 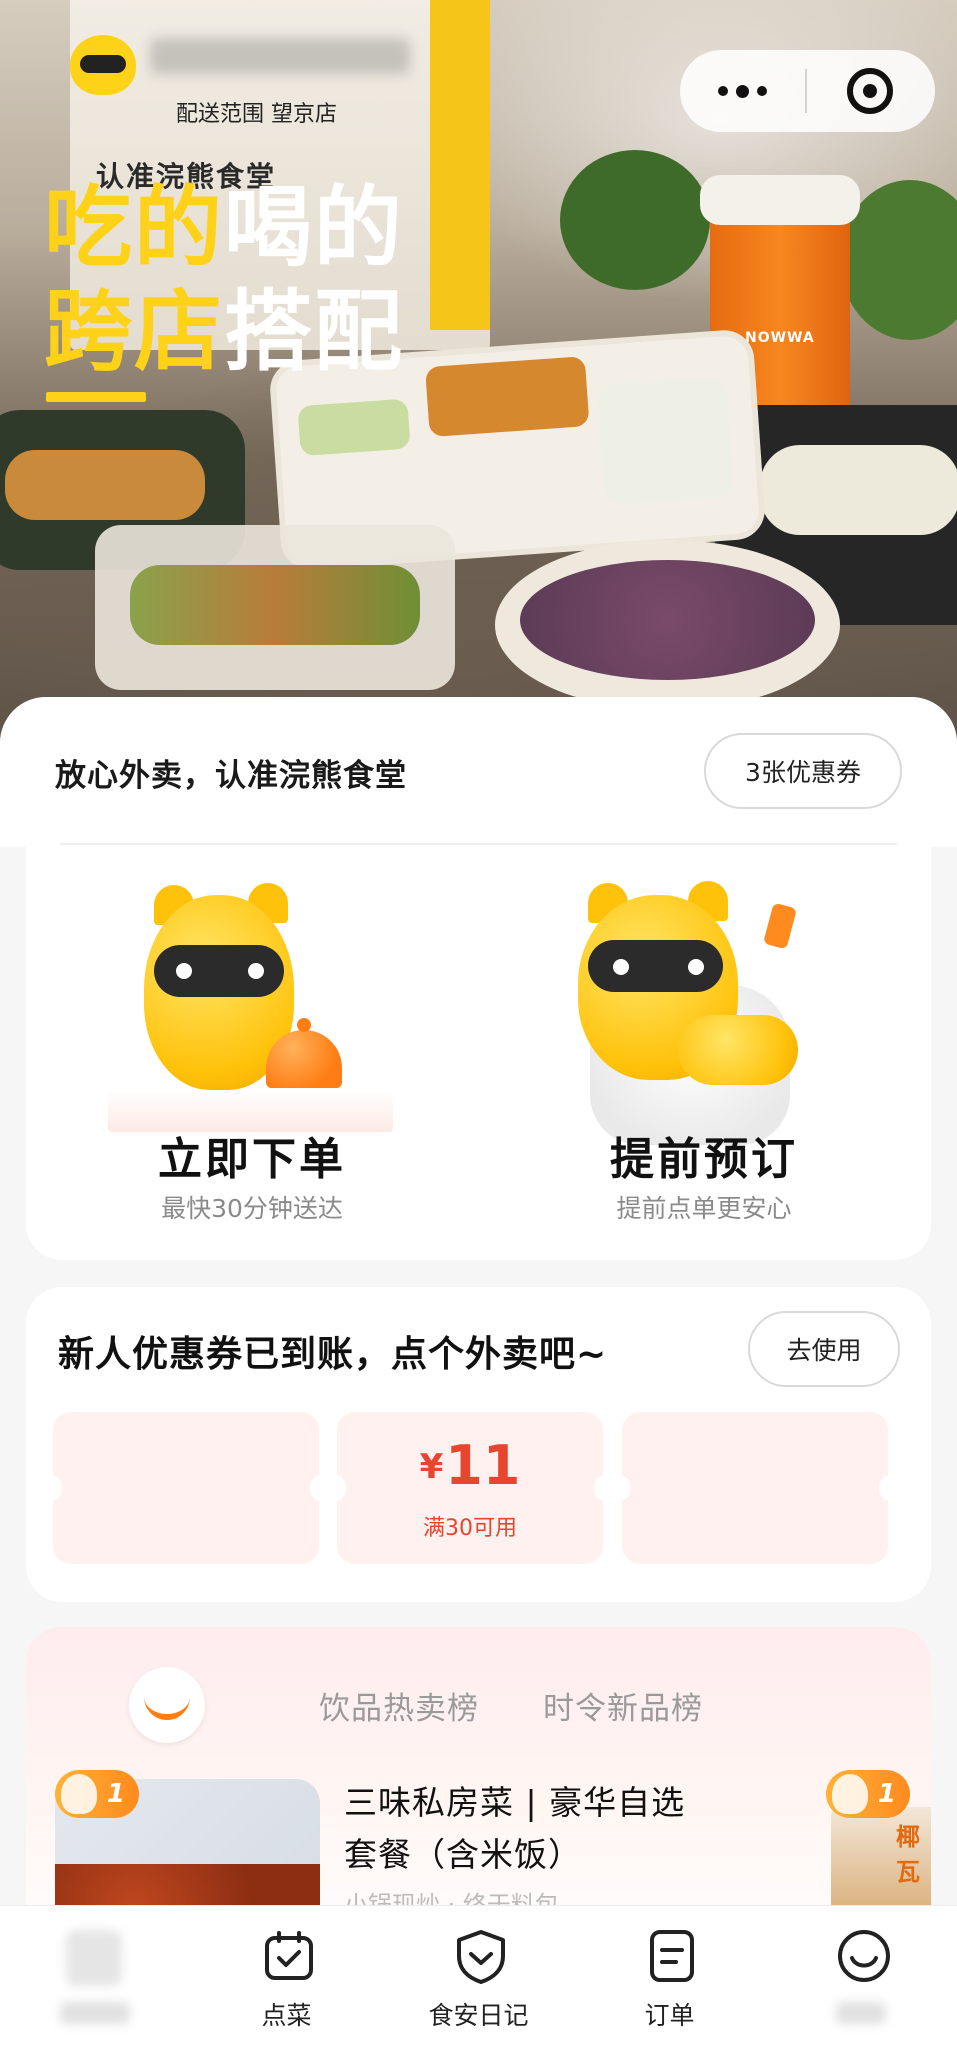 What do you see at coordinates (289, 1955) in the screenshot?
I see `order-food-icon` at bounding box center [289, 1955].